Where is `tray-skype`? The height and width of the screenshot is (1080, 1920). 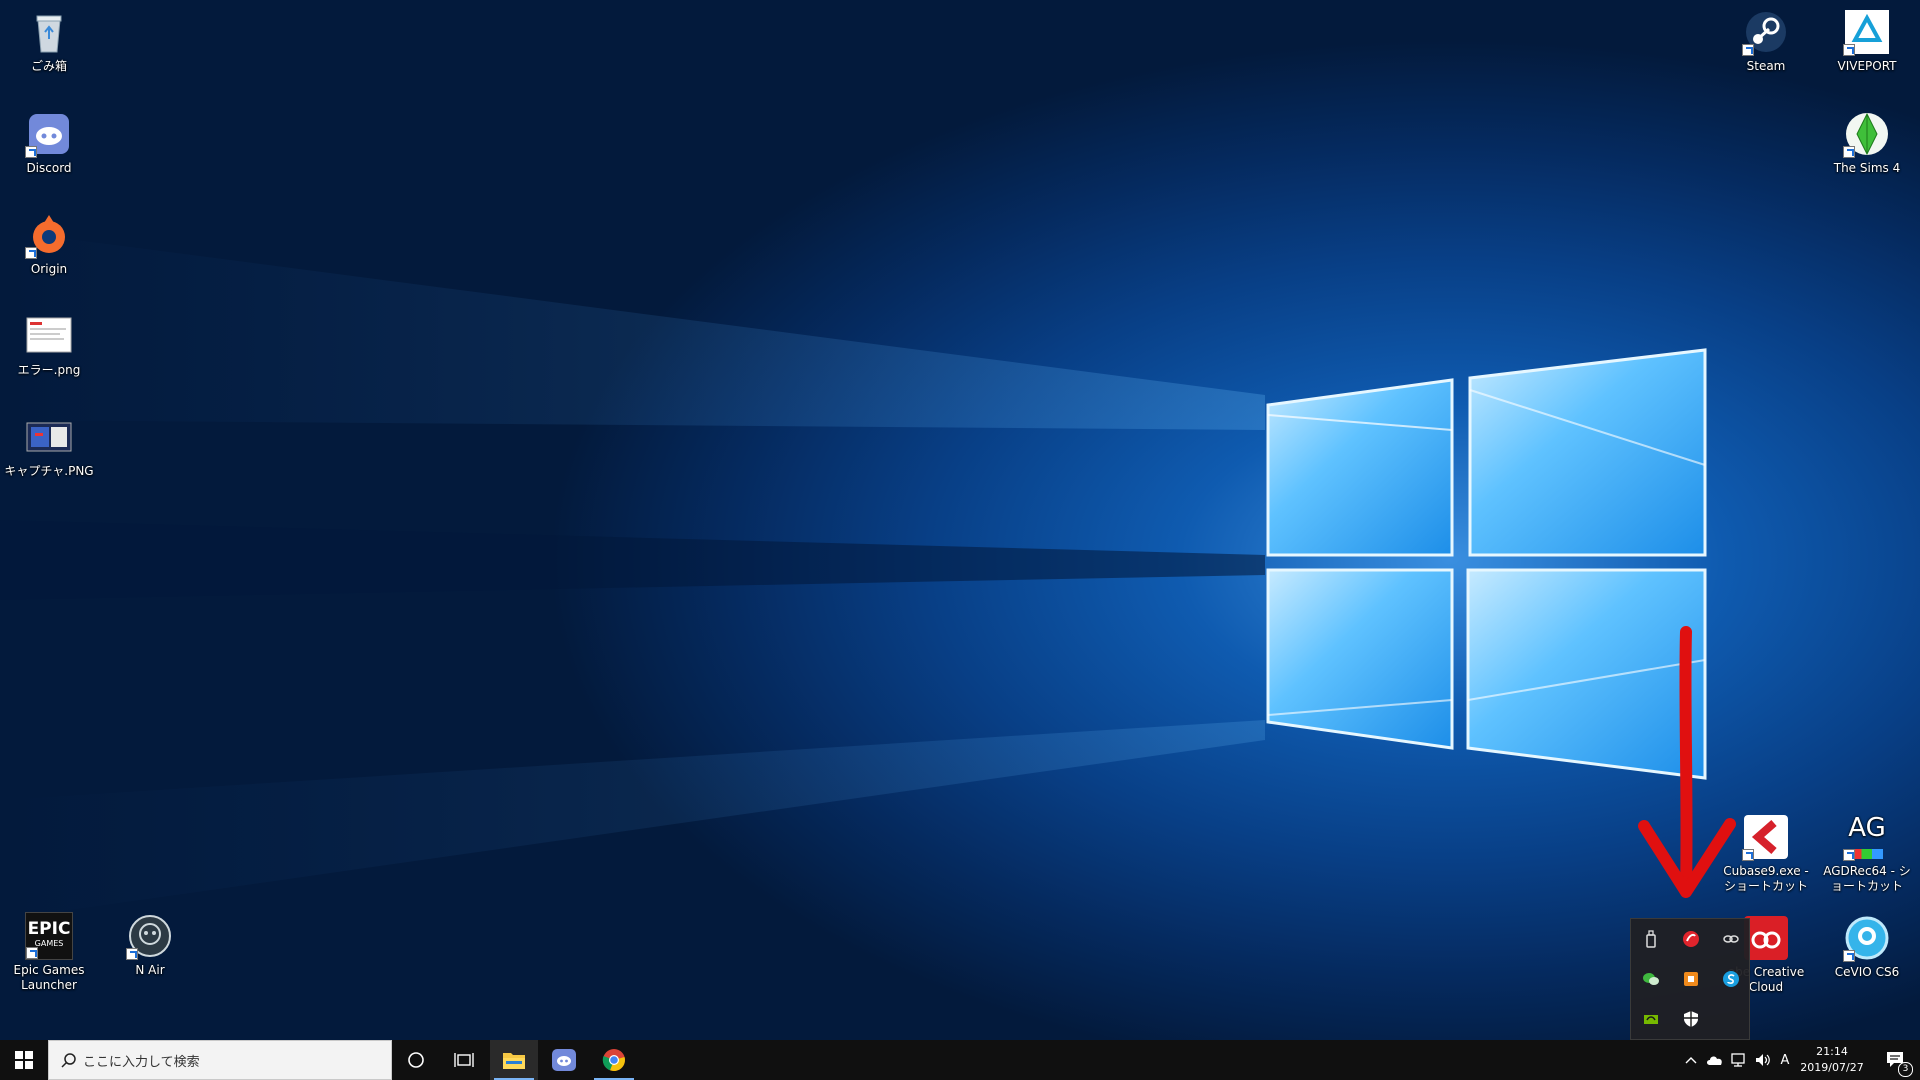
tray-skype is located at coordinates (1731, 979).